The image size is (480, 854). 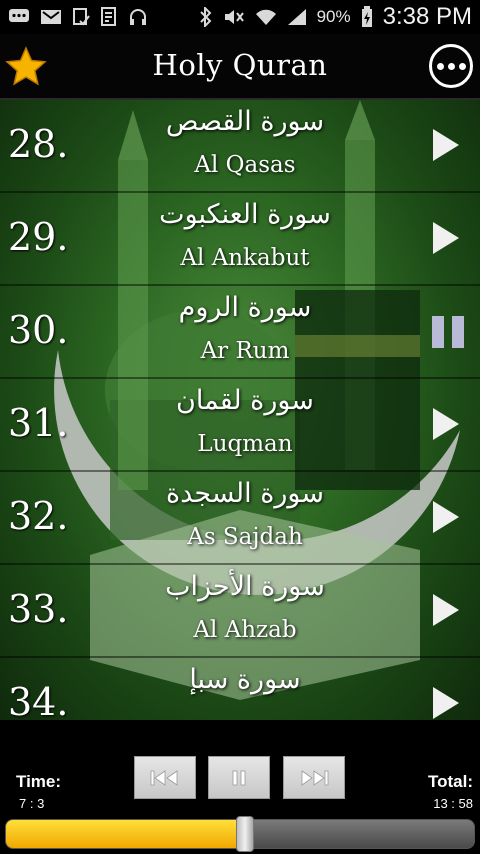 I want to click on surah-english-name: Al Ankabut, so click(x=245, y=258).